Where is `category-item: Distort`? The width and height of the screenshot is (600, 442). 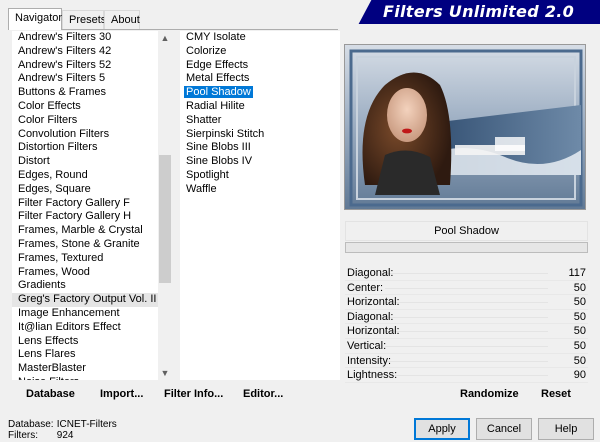 category-item: Distort is located at coordinates (92, 162).